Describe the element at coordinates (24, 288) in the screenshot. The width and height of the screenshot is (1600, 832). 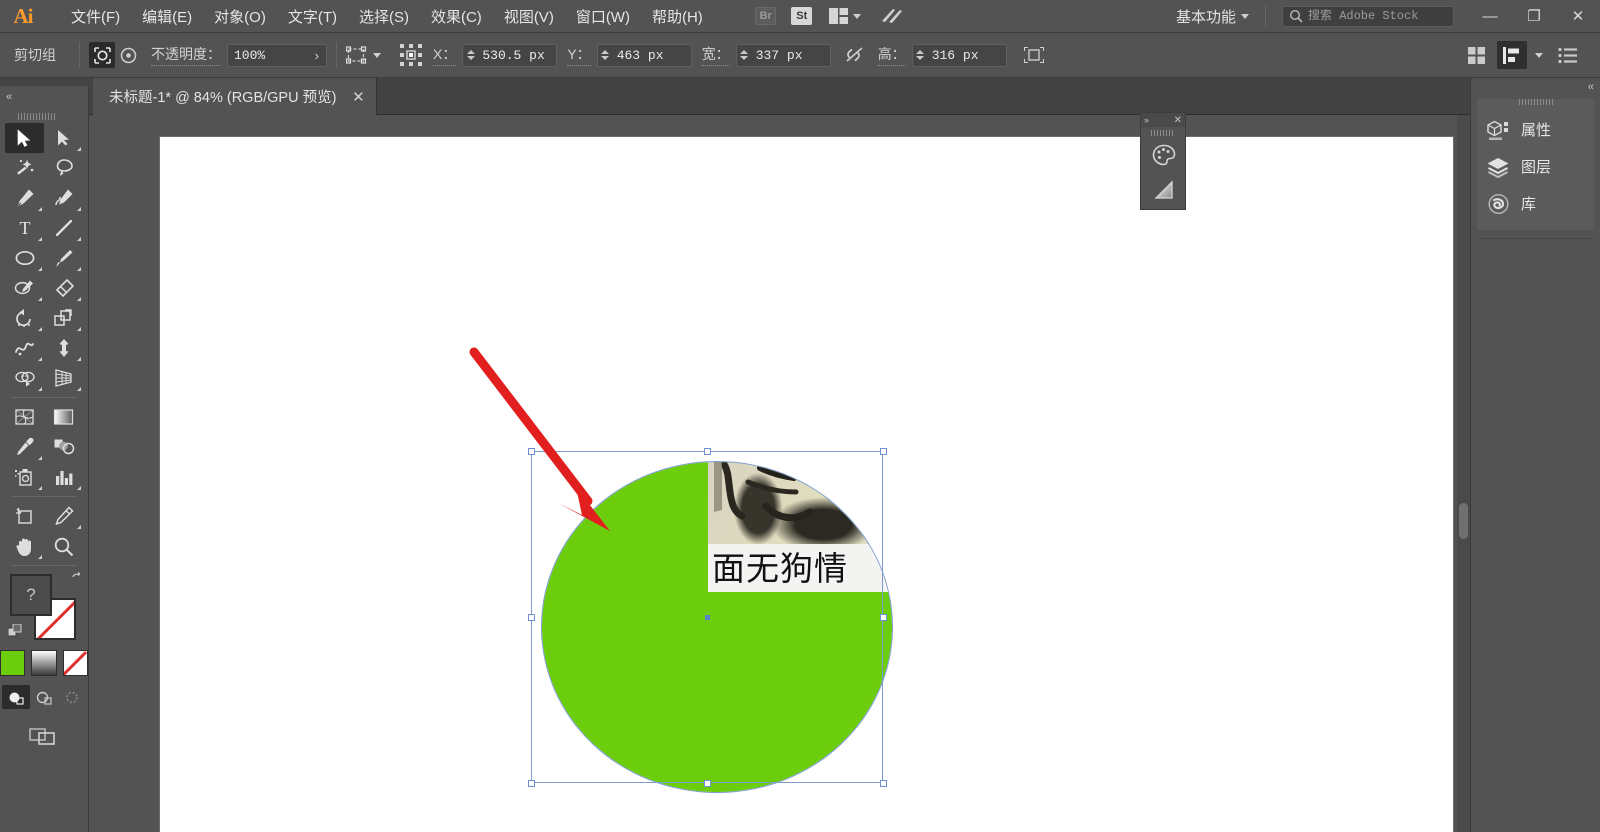
I see `pencil-tool` at that location.